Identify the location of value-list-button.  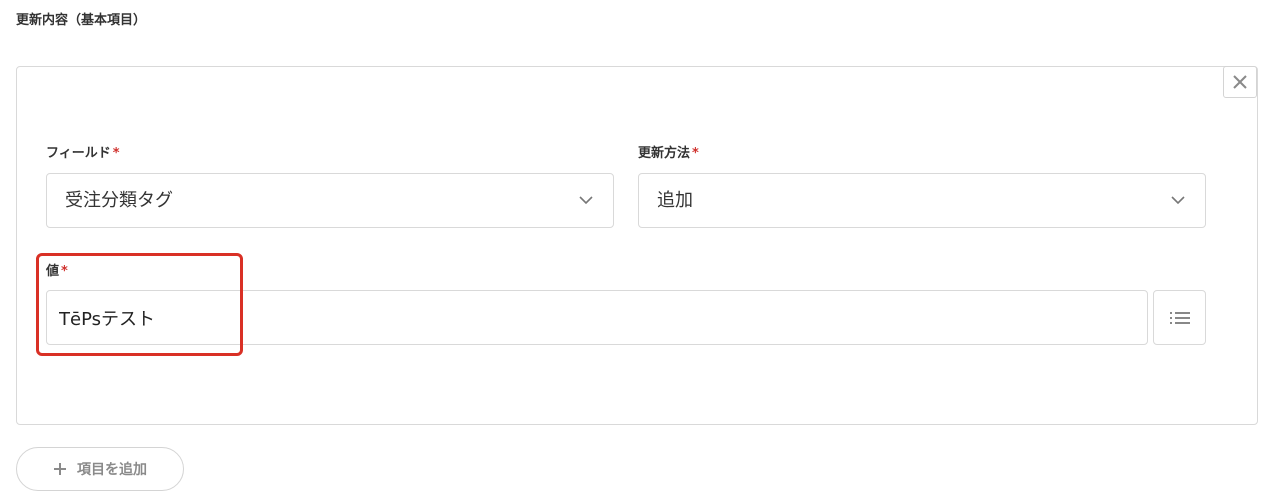
(1179, 317).